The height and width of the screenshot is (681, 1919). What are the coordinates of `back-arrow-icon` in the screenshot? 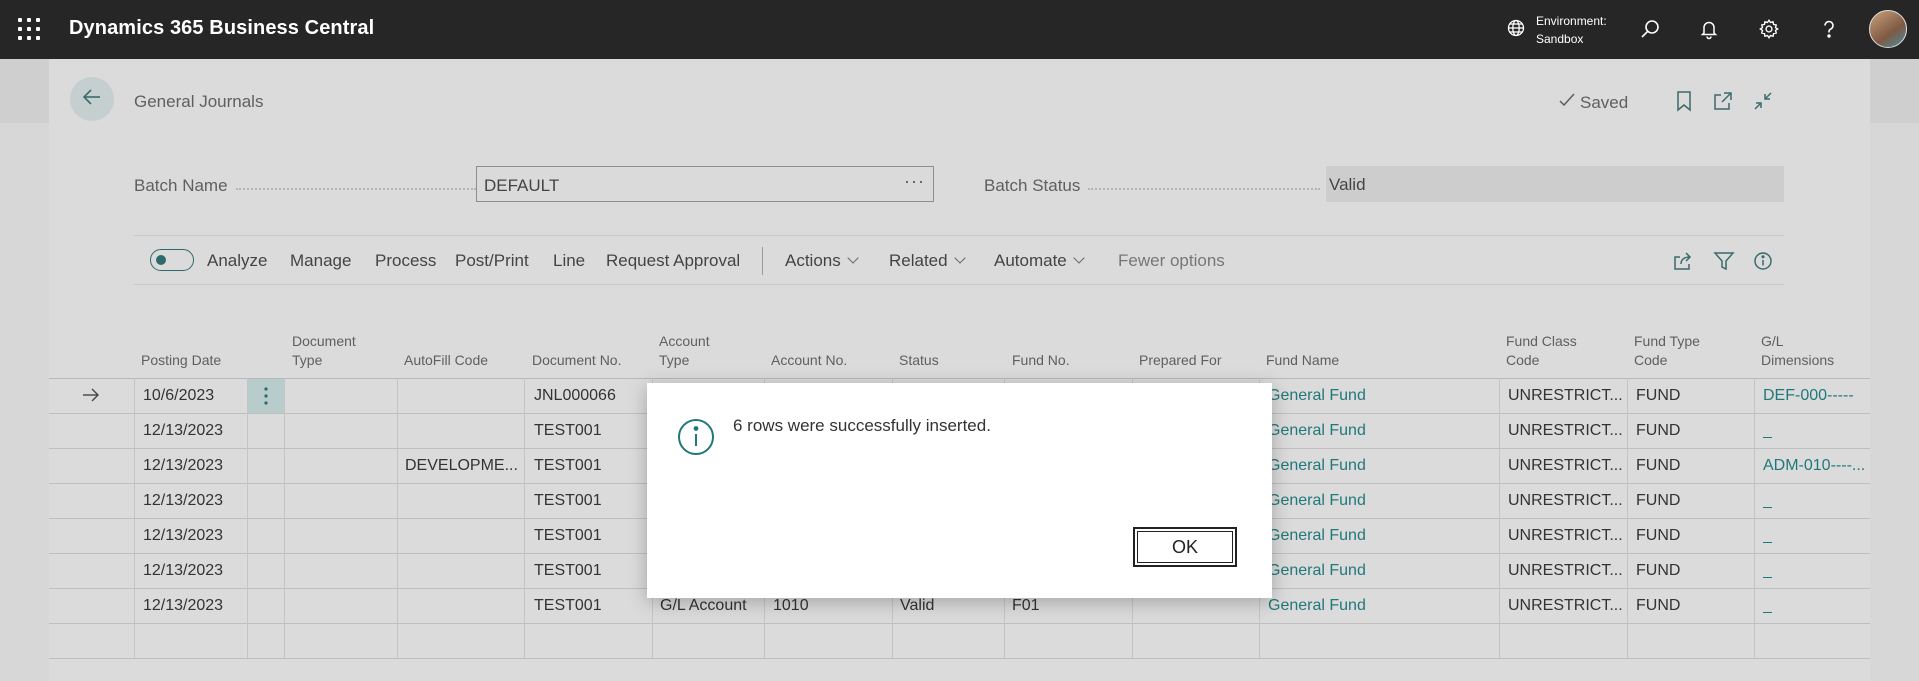 It's located at (92, 99).